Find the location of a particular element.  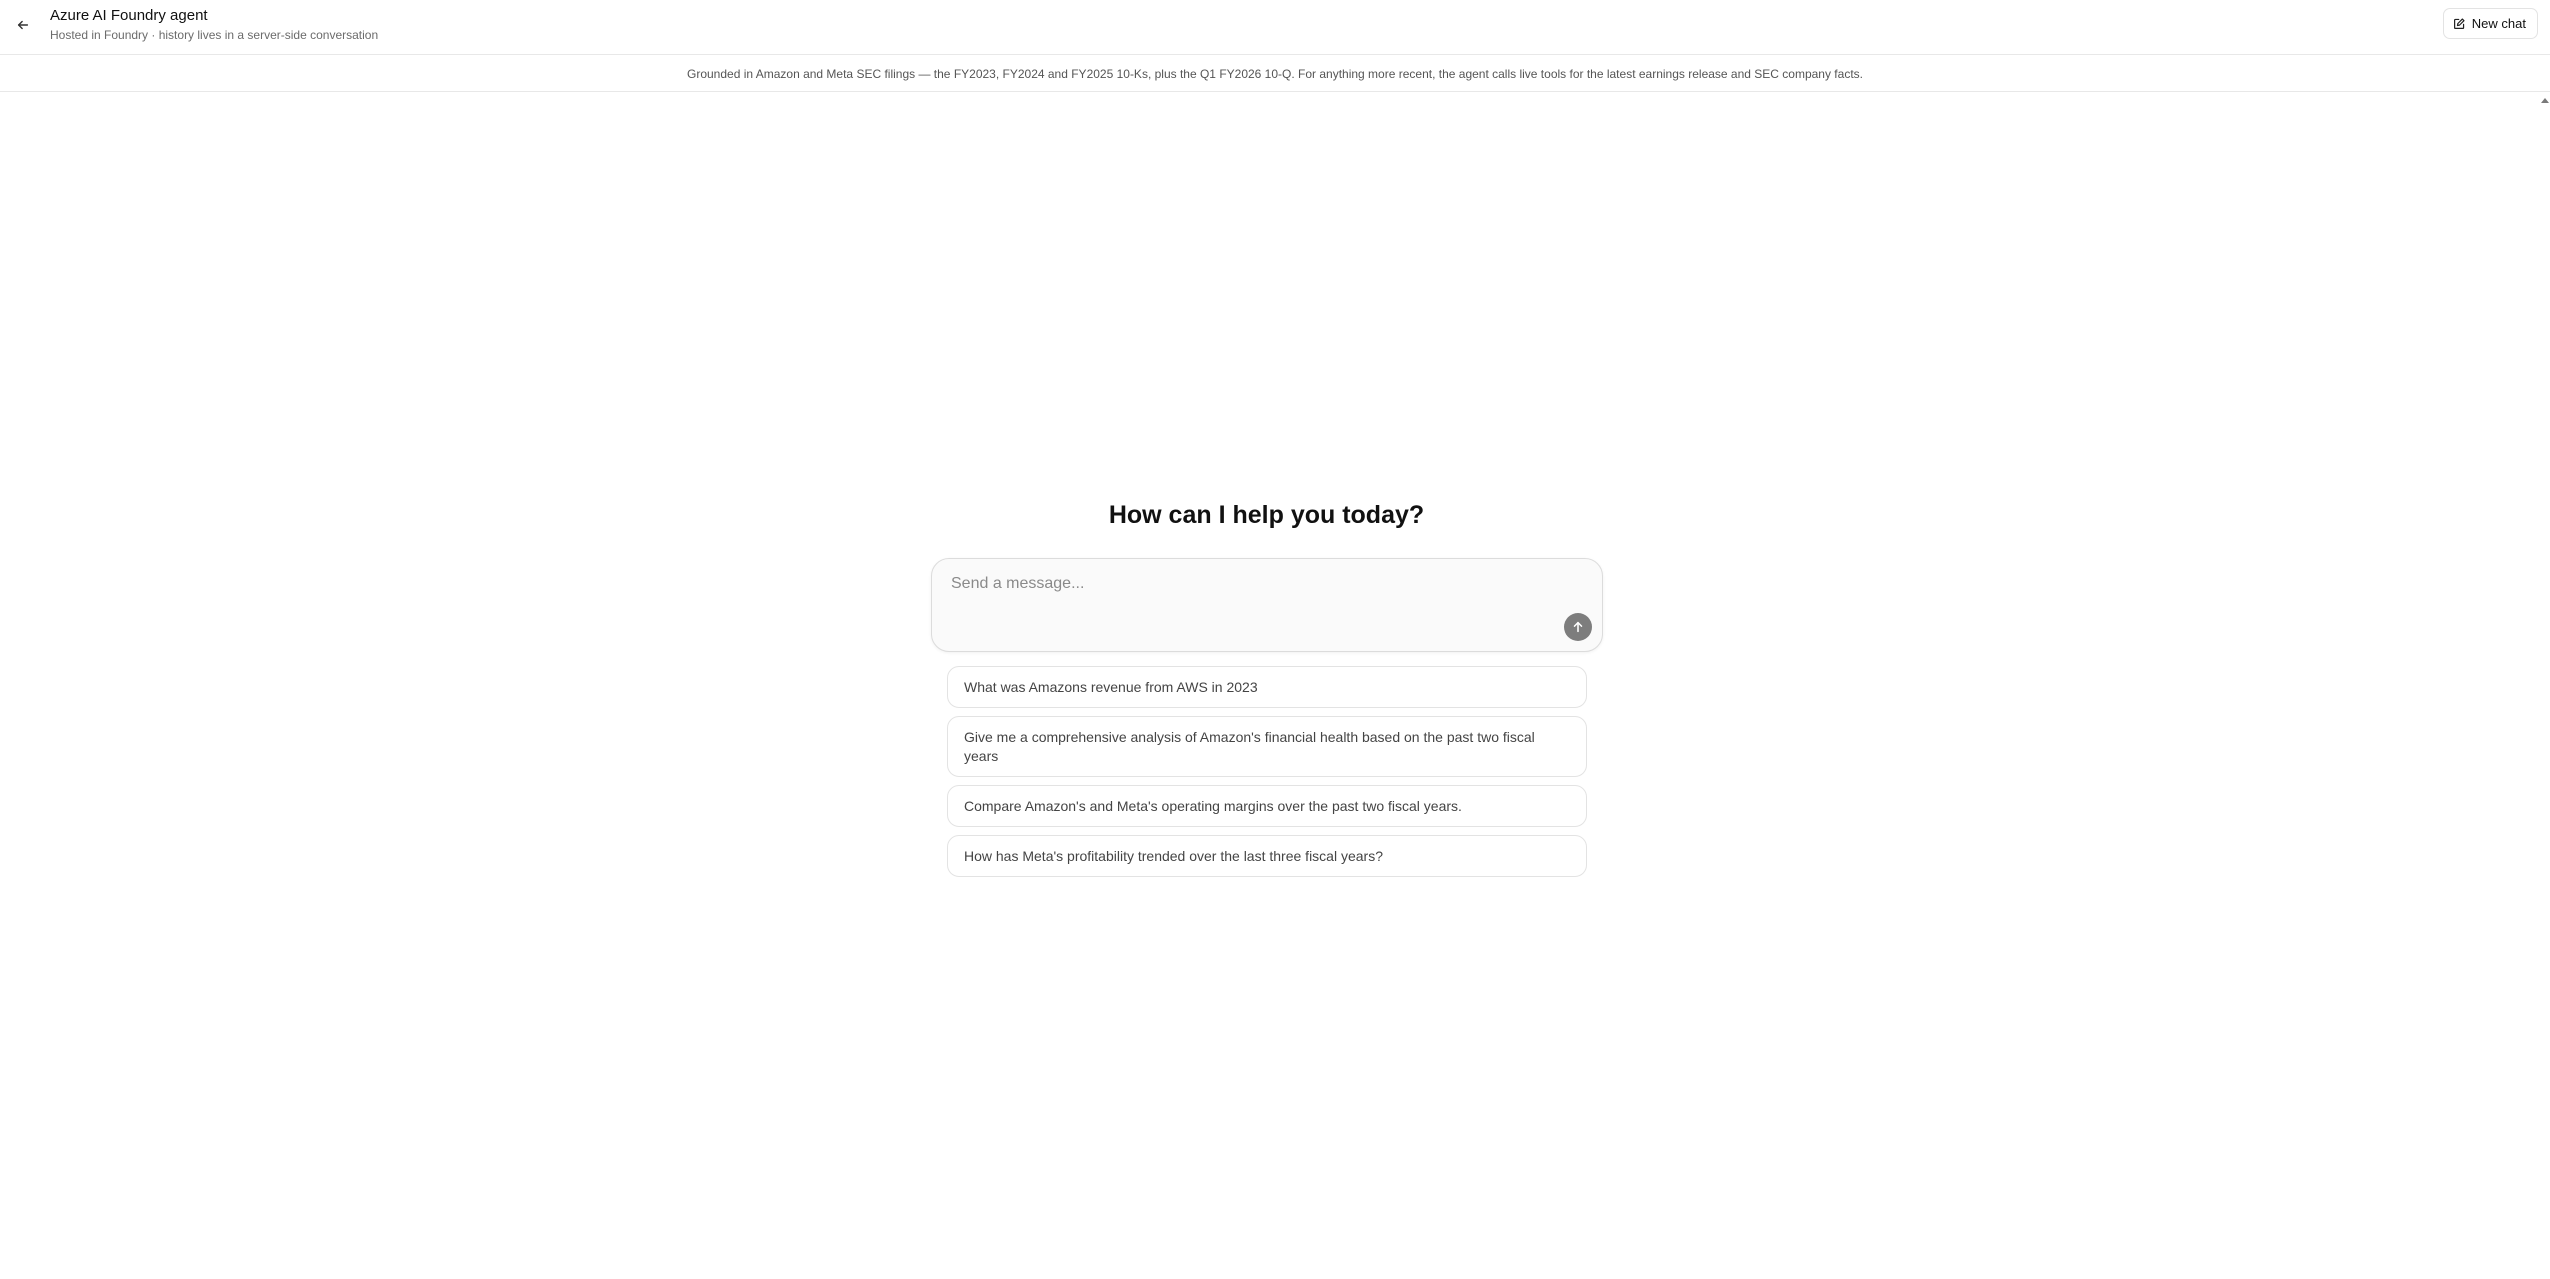

send-button is located at coordinates (1578, 627).